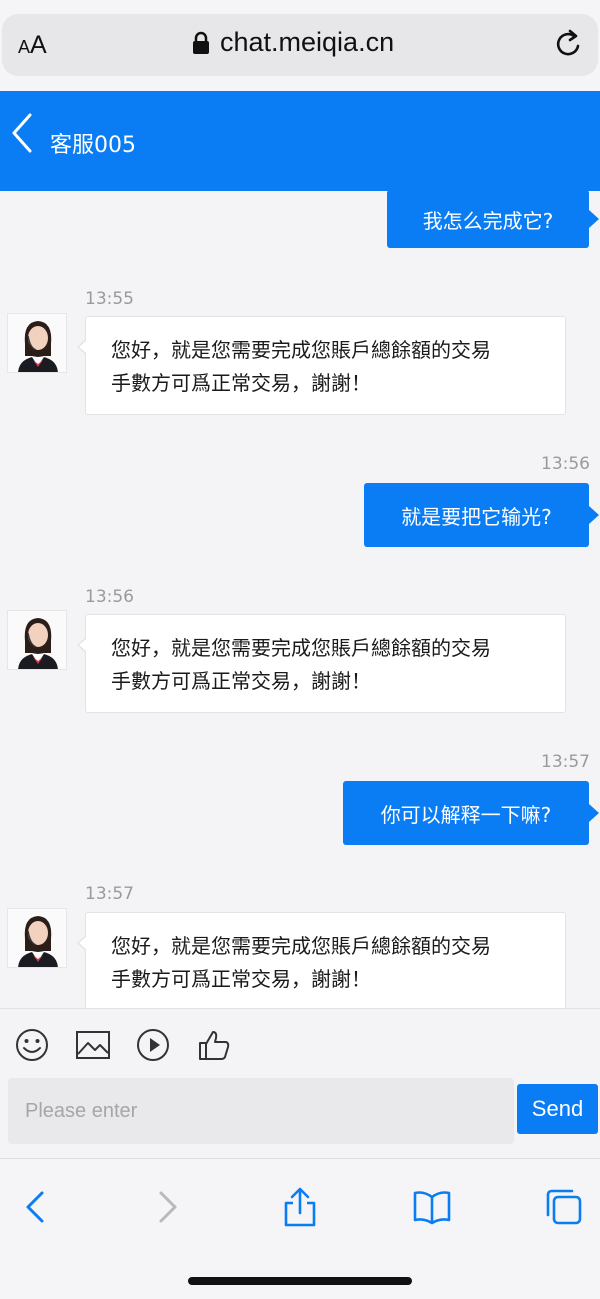 The width and height of the screenshot is (600, 1299). Describe the element at coordinates (261, 1111) in the screenshot. I see `message-input` at that location.